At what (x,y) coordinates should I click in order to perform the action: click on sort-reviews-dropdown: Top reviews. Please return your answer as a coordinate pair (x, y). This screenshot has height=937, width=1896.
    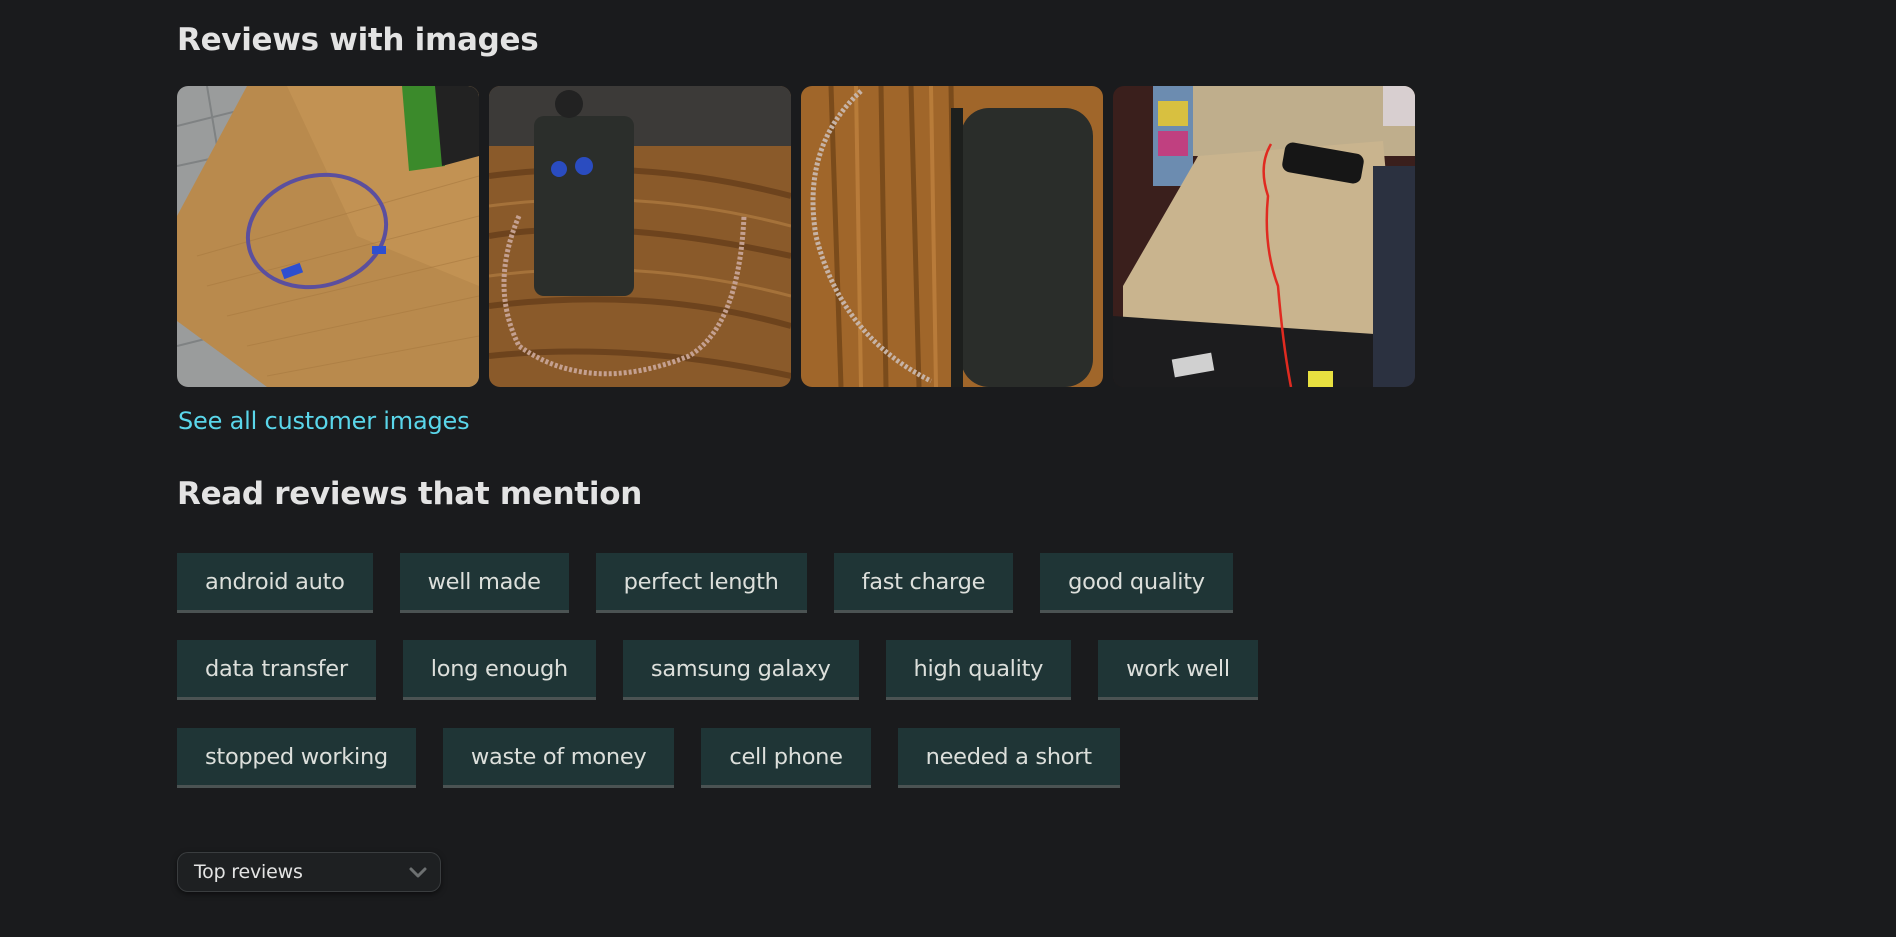
    Looking at the image, I should click on (309, 872).